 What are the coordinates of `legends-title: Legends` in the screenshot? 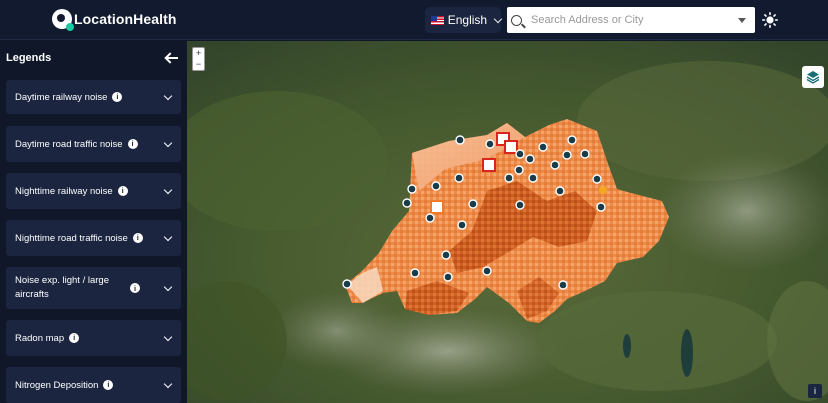 It's located at (29, 58).